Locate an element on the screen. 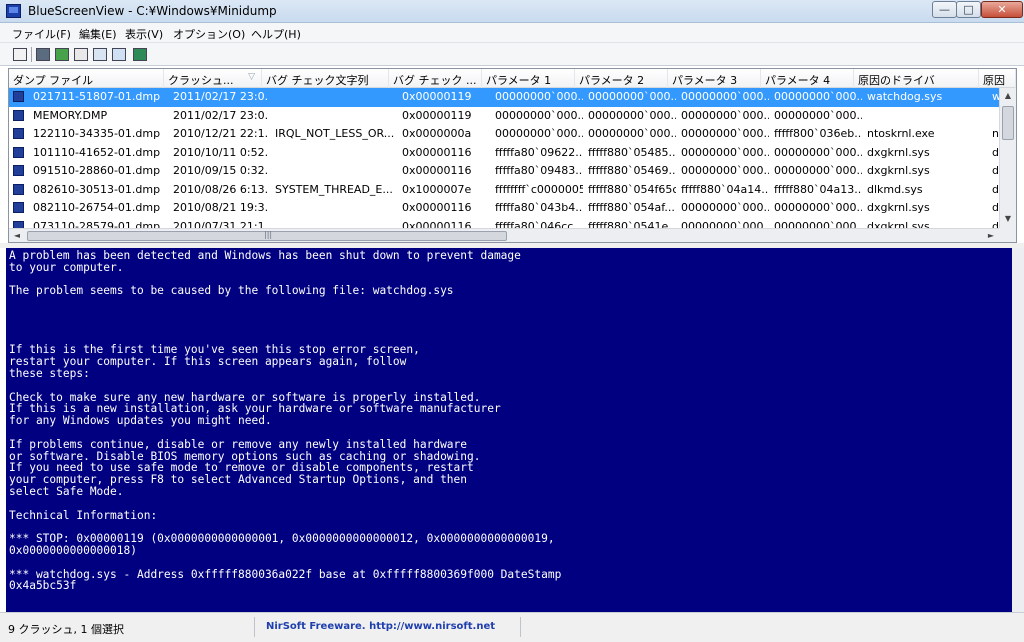 The width and height of the screenshot is (1024, 642). refresh-icon is located at coordinates (62, 54).